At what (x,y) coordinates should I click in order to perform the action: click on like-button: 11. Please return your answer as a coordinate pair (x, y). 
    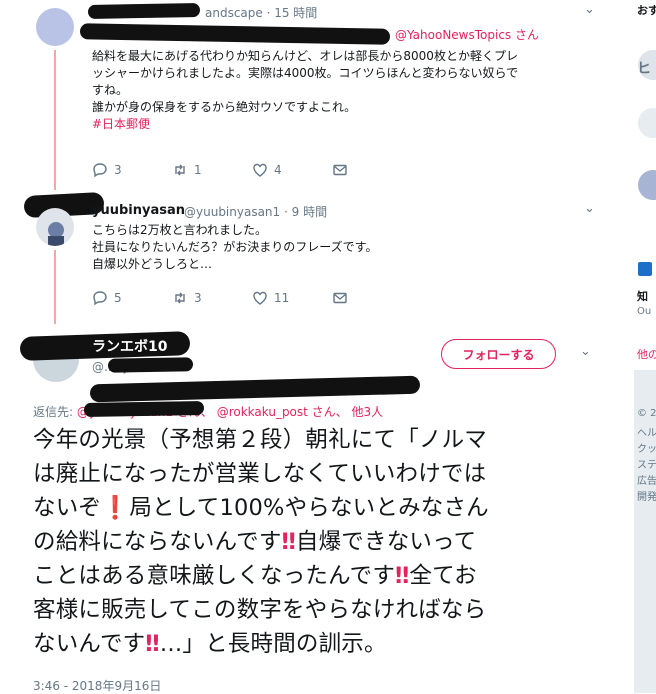
    Looking at the image, I should click on (270, 298).